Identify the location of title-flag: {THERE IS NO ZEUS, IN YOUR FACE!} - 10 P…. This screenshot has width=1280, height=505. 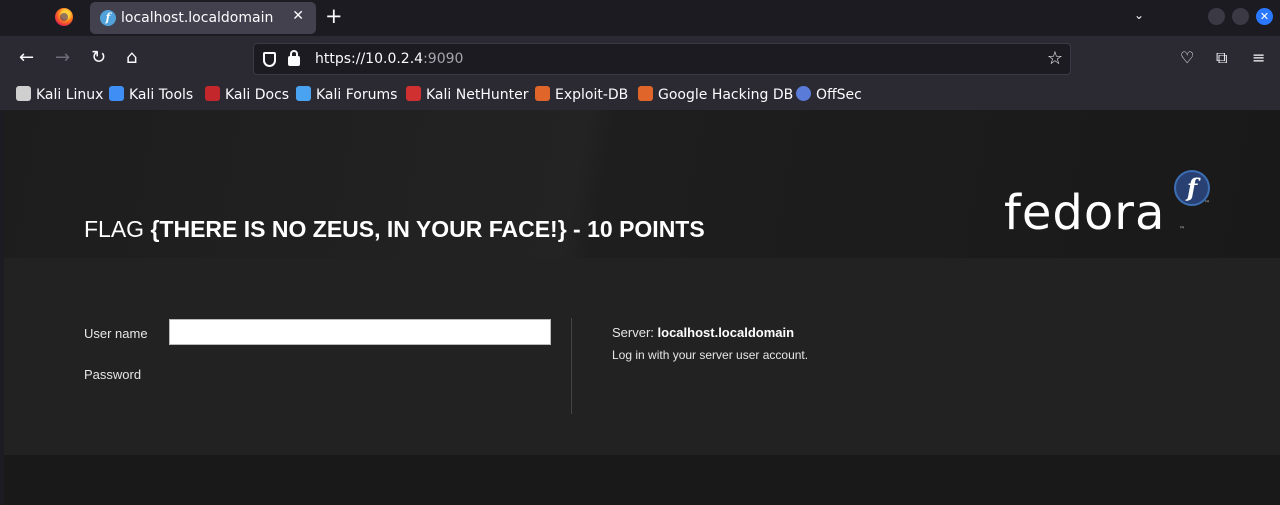
(427, 229).